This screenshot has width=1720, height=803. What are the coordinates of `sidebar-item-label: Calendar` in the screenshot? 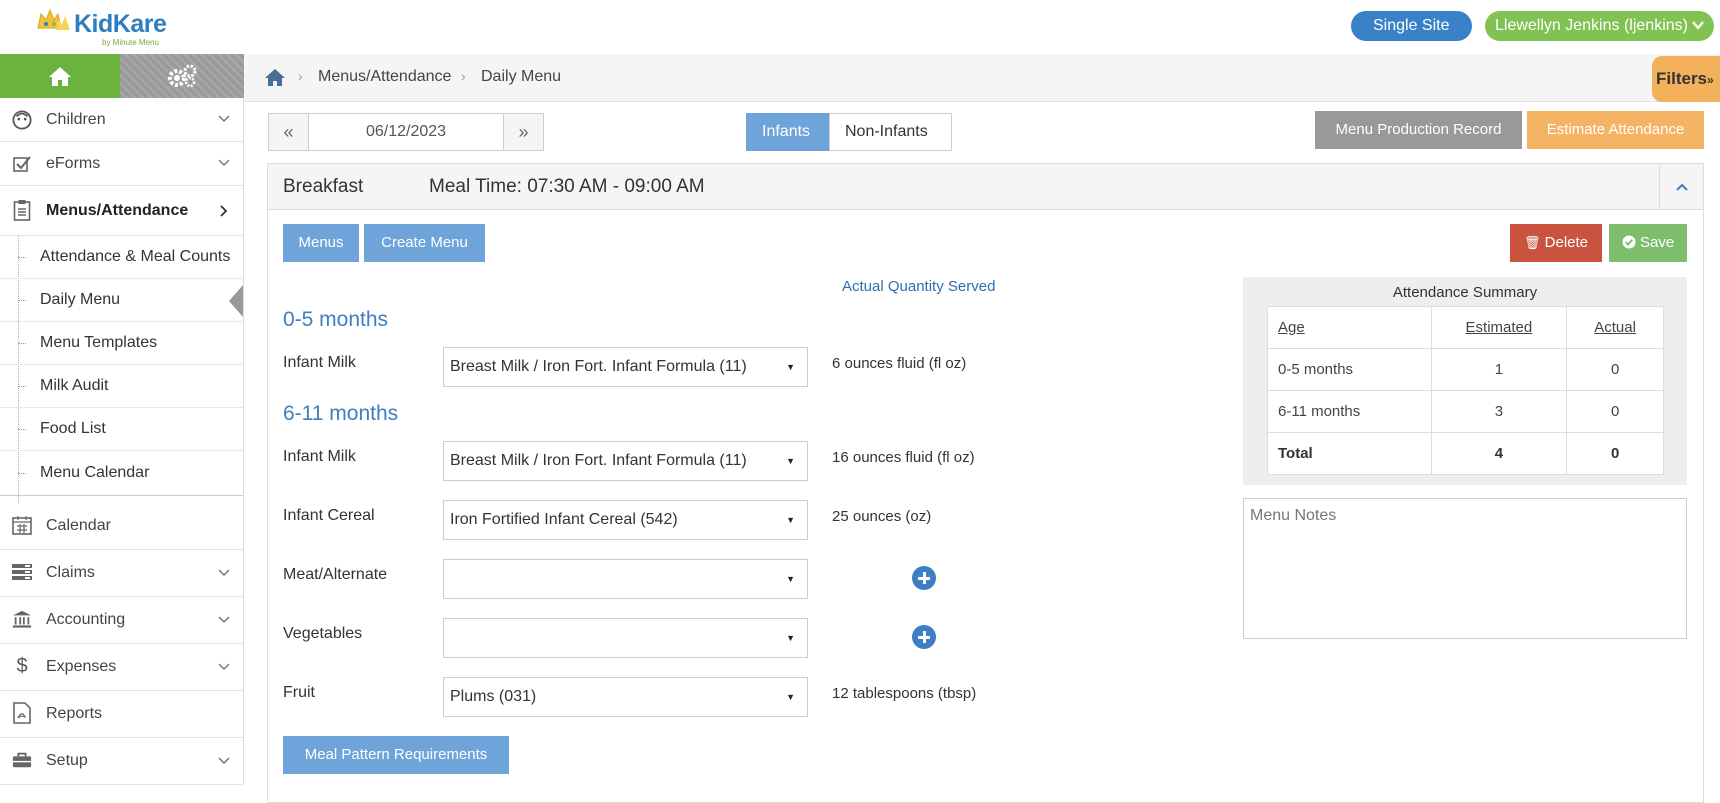 It's located at (78, 525).